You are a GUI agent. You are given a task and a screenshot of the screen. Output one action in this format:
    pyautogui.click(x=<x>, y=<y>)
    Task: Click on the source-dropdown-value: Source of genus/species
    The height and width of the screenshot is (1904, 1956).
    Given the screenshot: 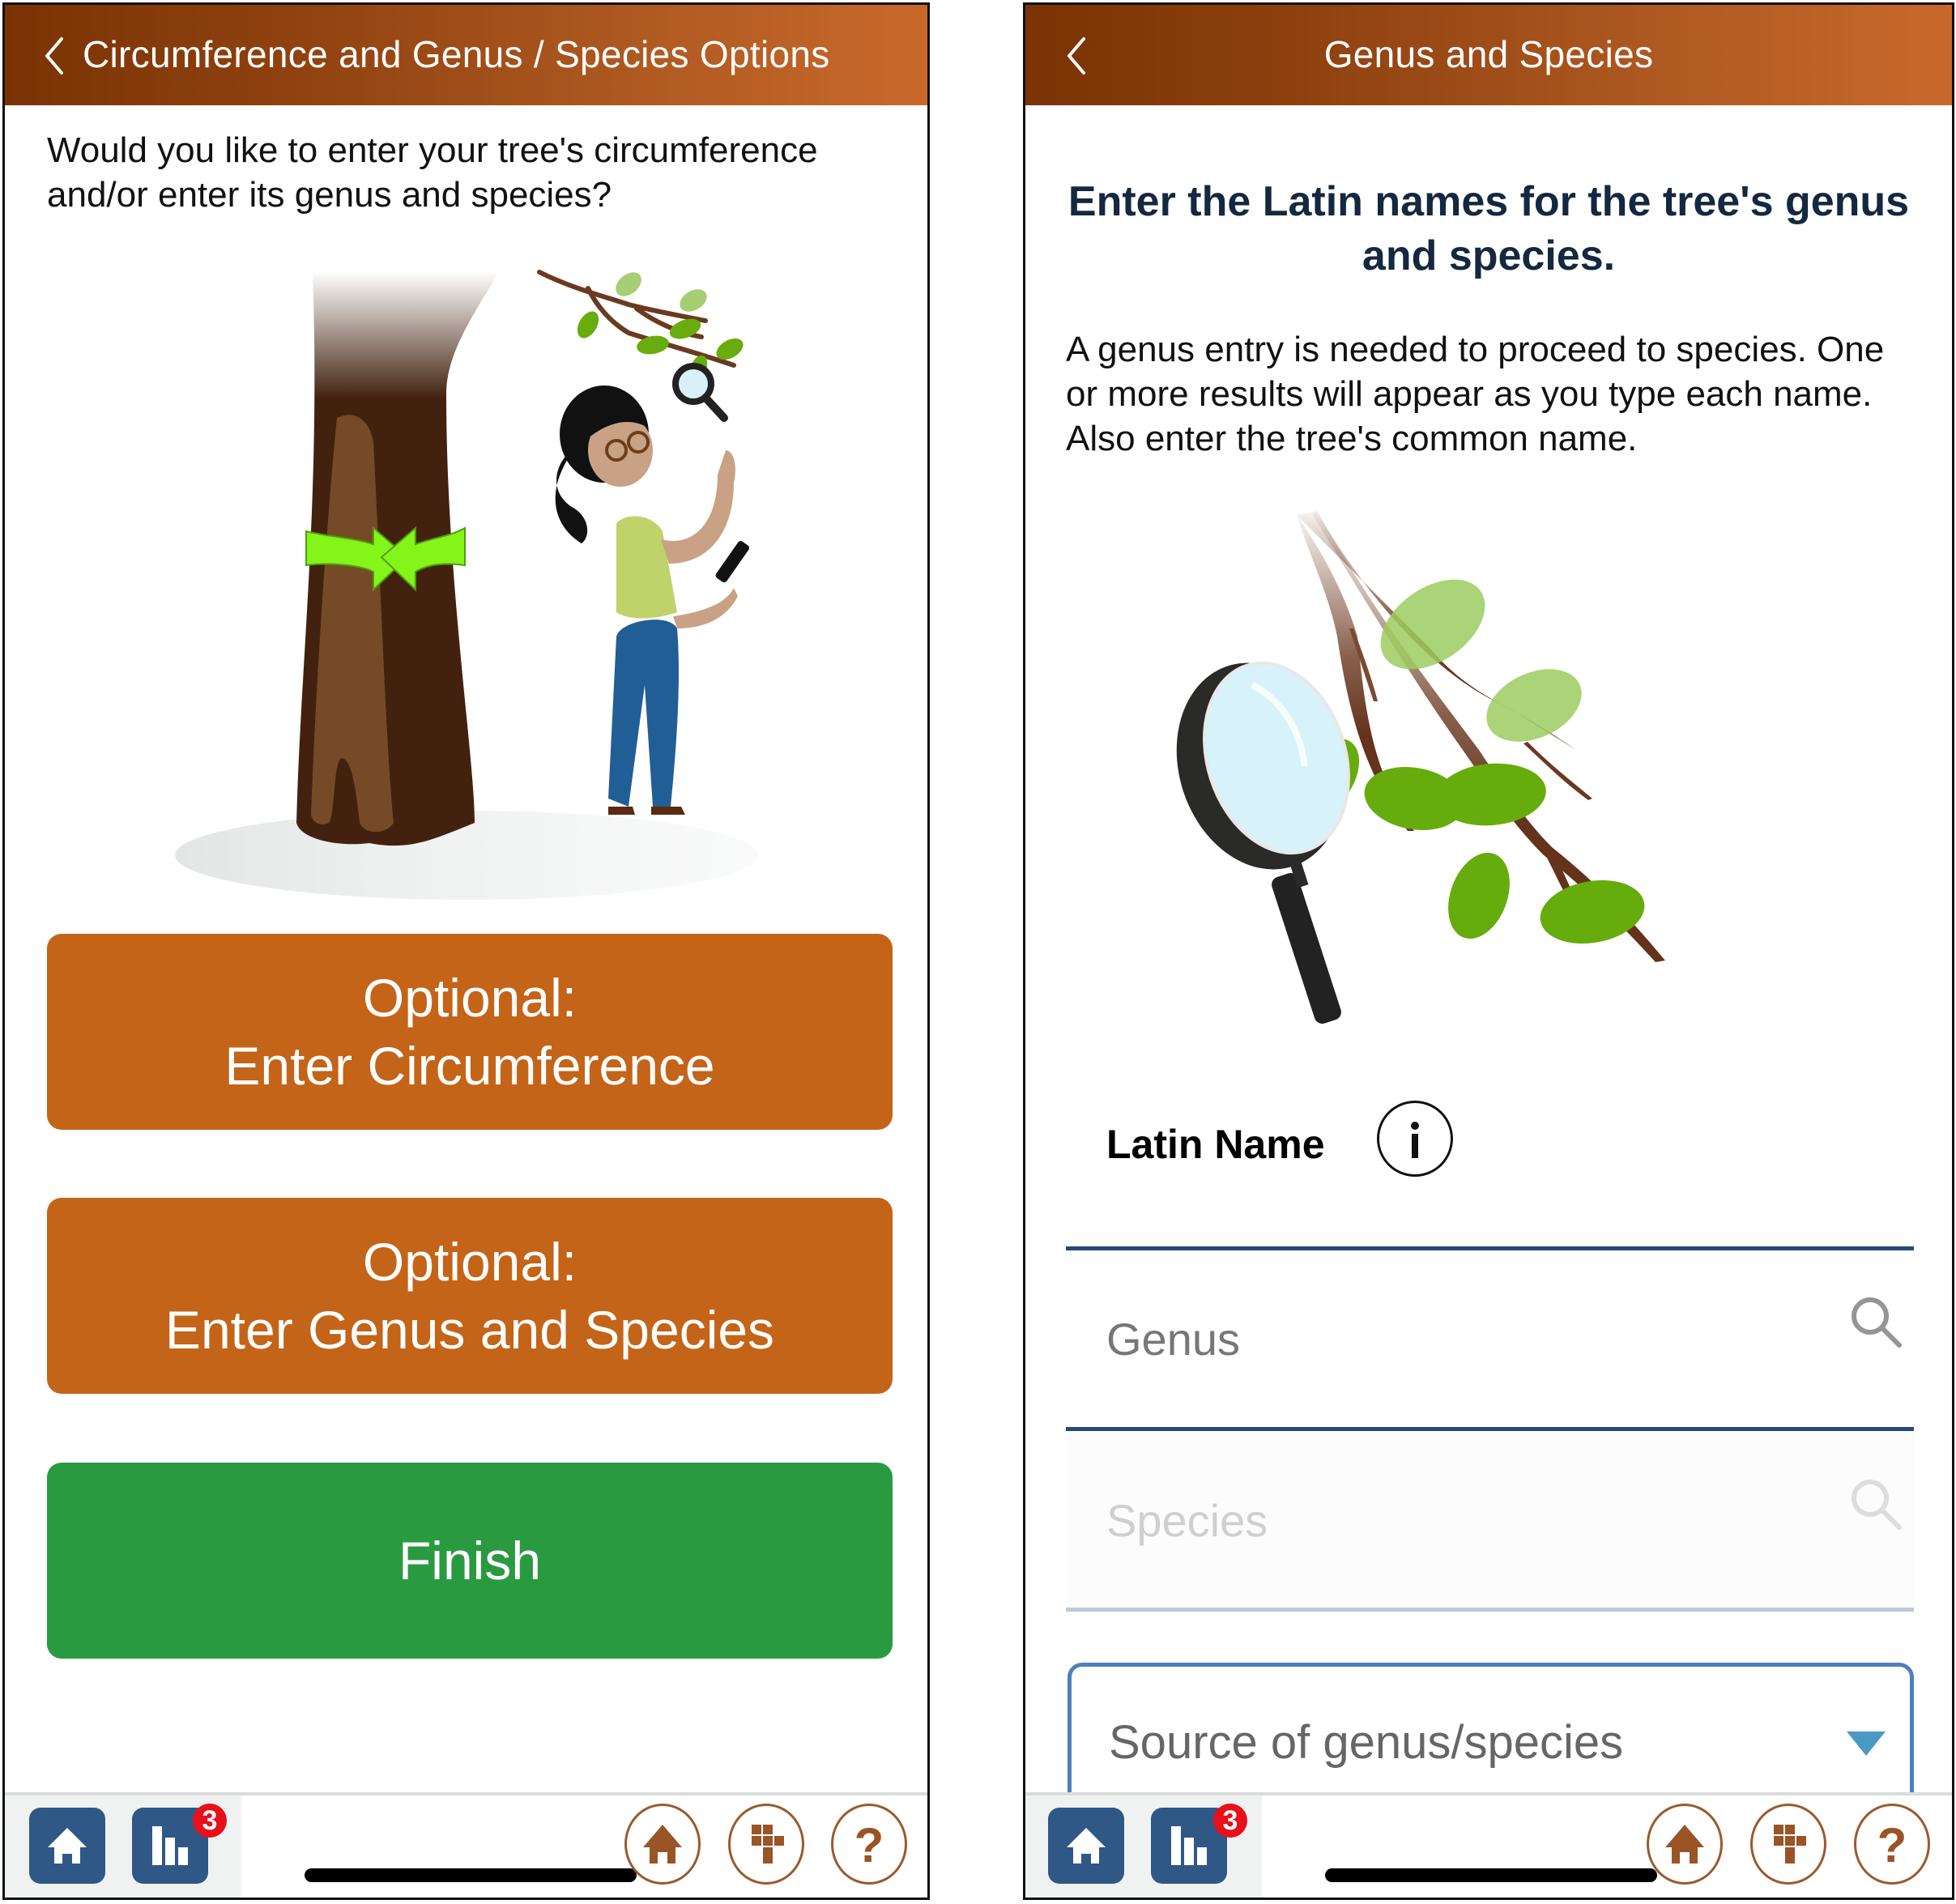 What is the action you would take?
    pyautogui.click(x=1367, y=1743)
    